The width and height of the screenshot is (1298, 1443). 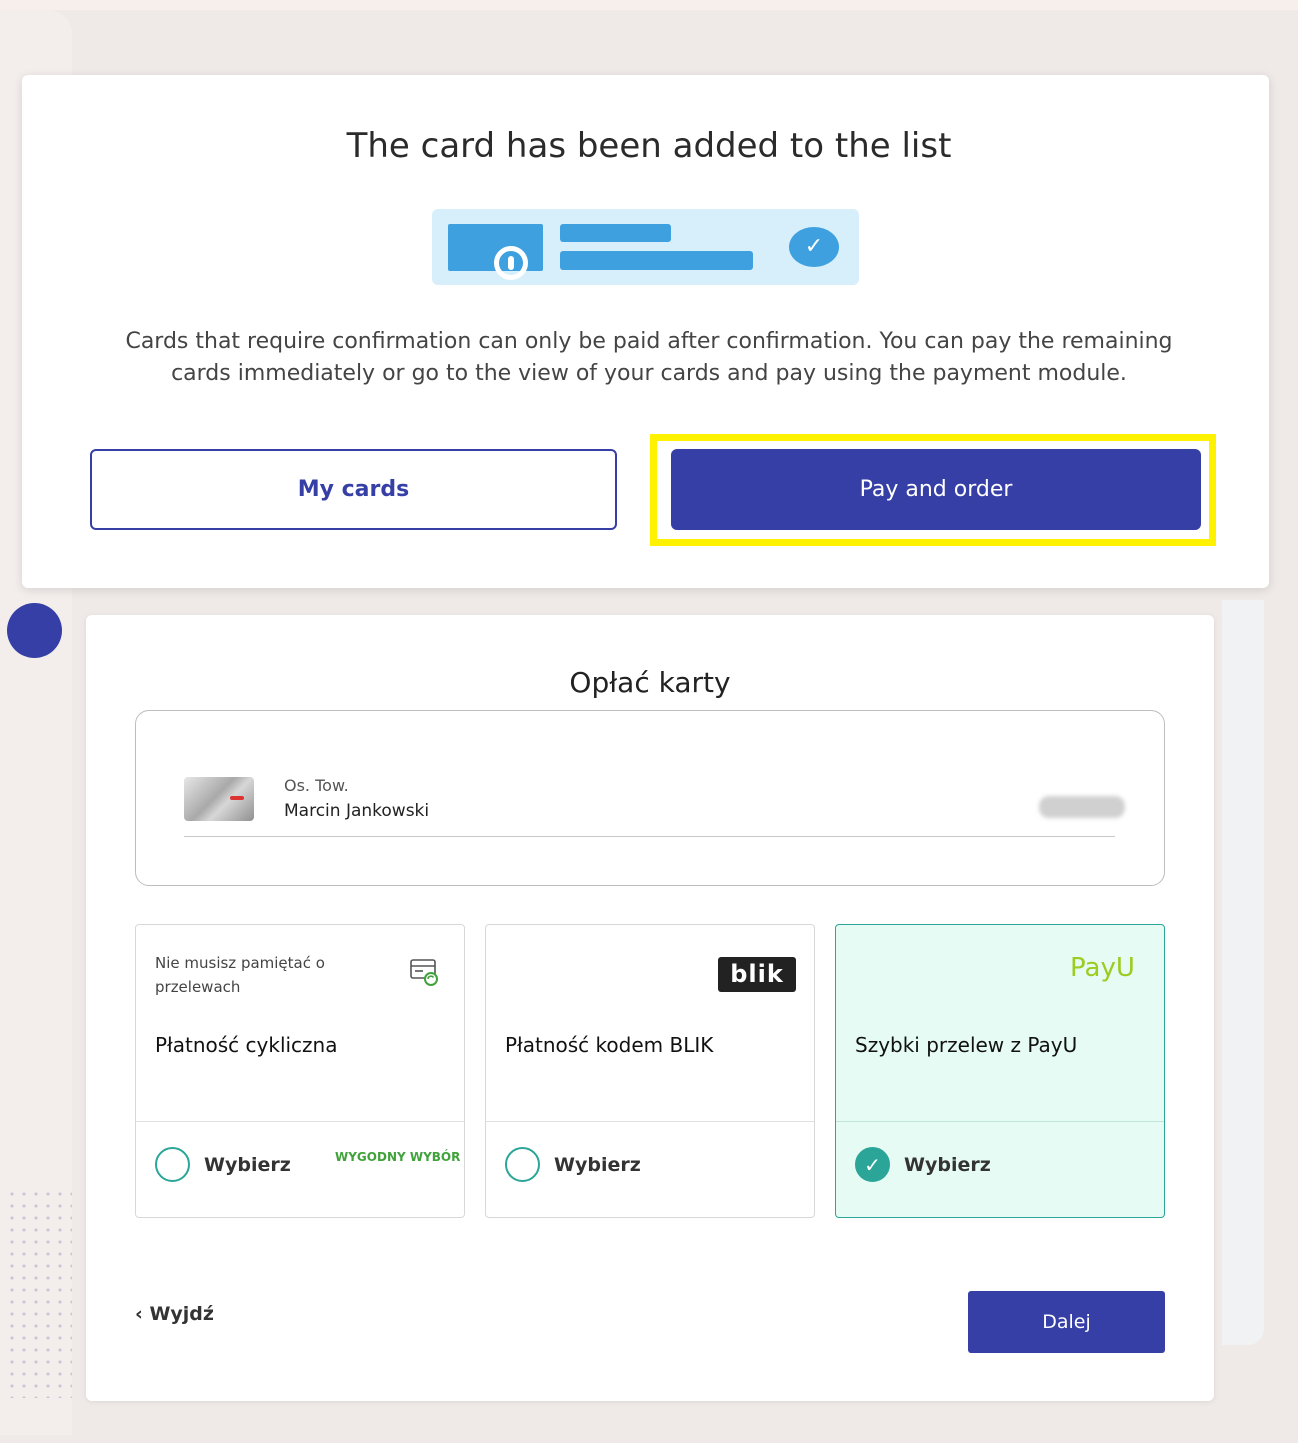 What do you see at coordinates (649, 146) in the screenshot?
I see `modal-title: The card has been added to the list` at bounding box center [649, 146].